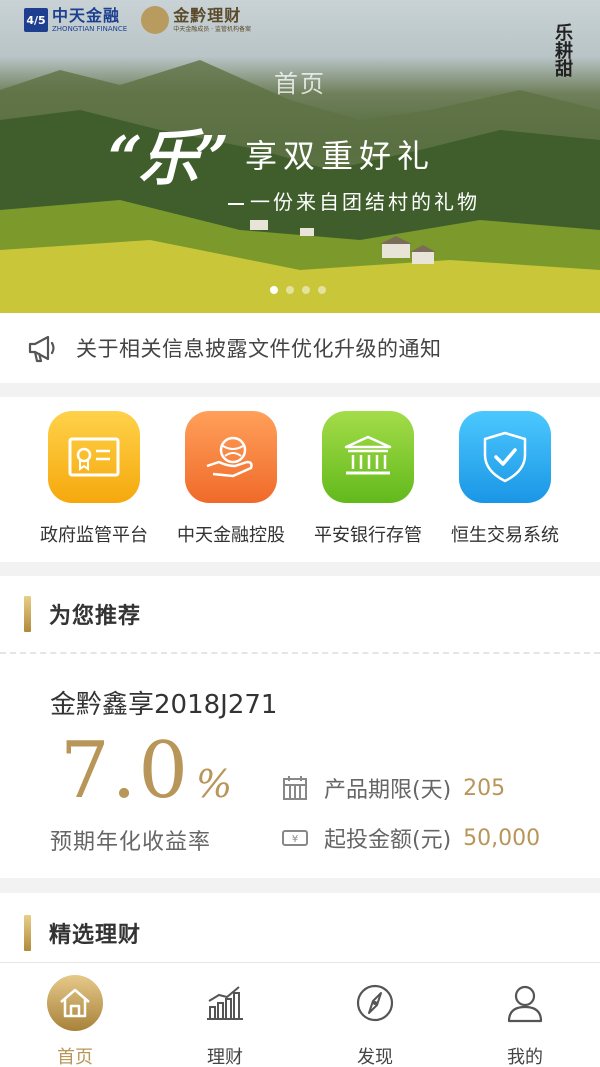 This screenshot has height=1067, width=600. Describe the element at coordinates (164, 705) in the screenshot. I see `product-name: 金黔鑫享2018J271` at that location.